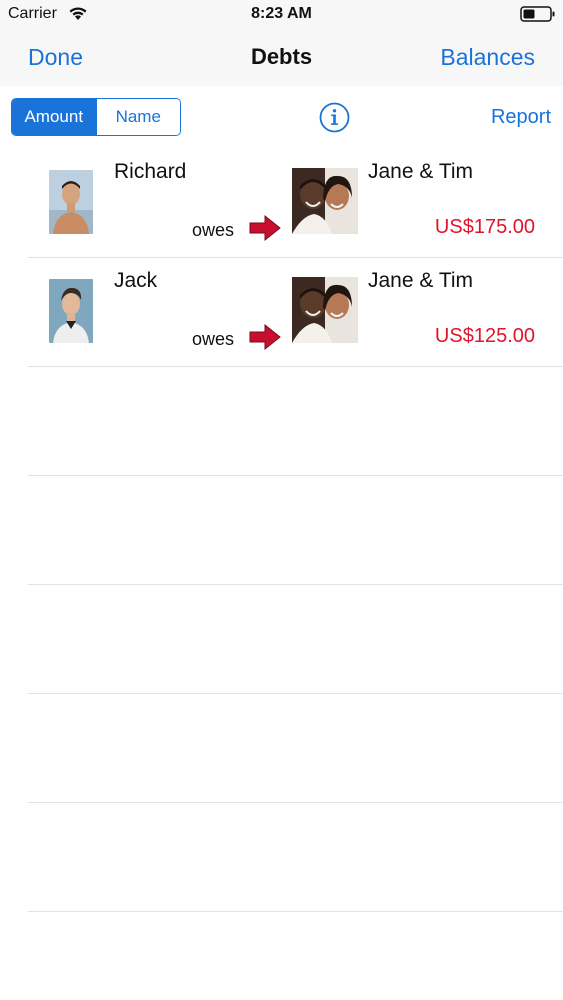 The image size is (563, 1000). I want to click on sort-segmented-control: Amount Name, so click(96, 117).